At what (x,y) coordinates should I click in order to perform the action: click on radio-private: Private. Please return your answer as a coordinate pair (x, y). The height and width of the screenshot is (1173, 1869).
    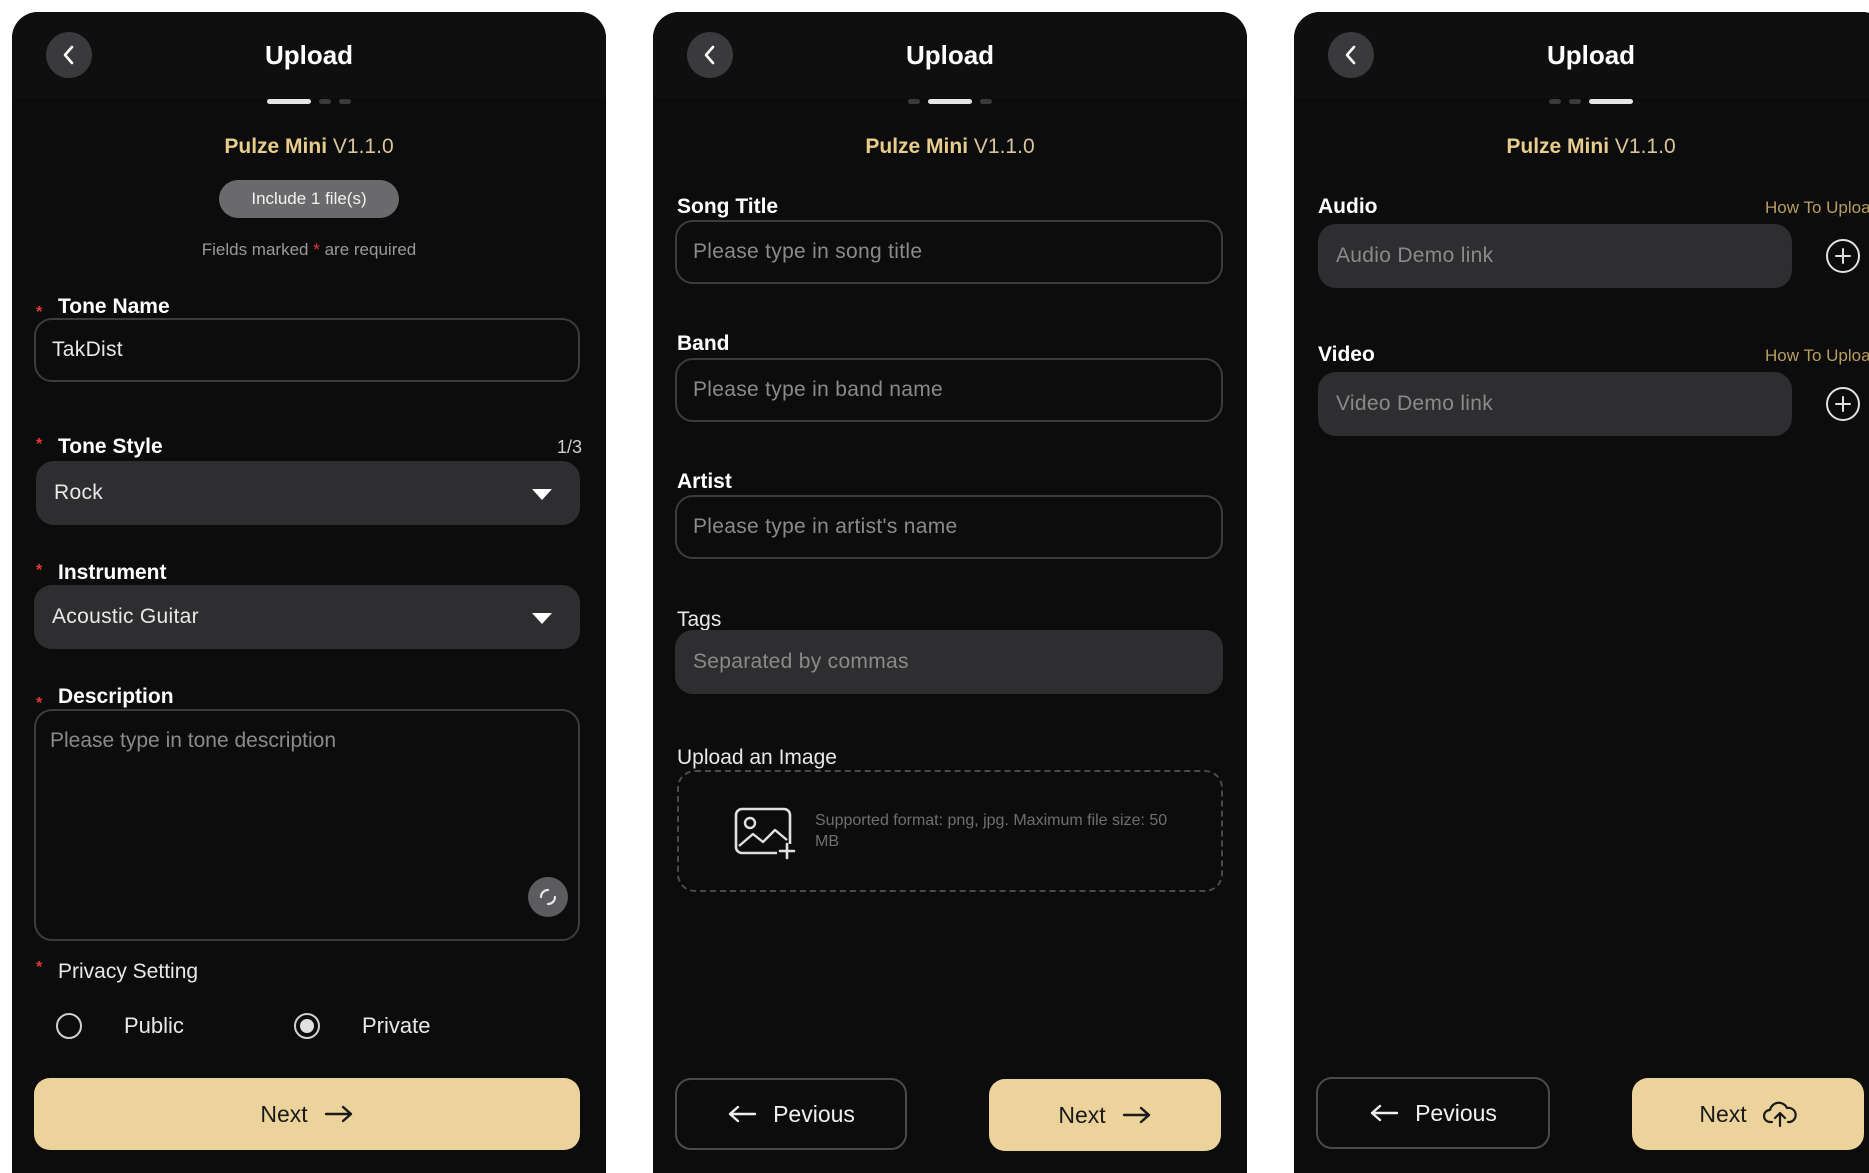
    Looking at the image, I should click on (362, 1026).